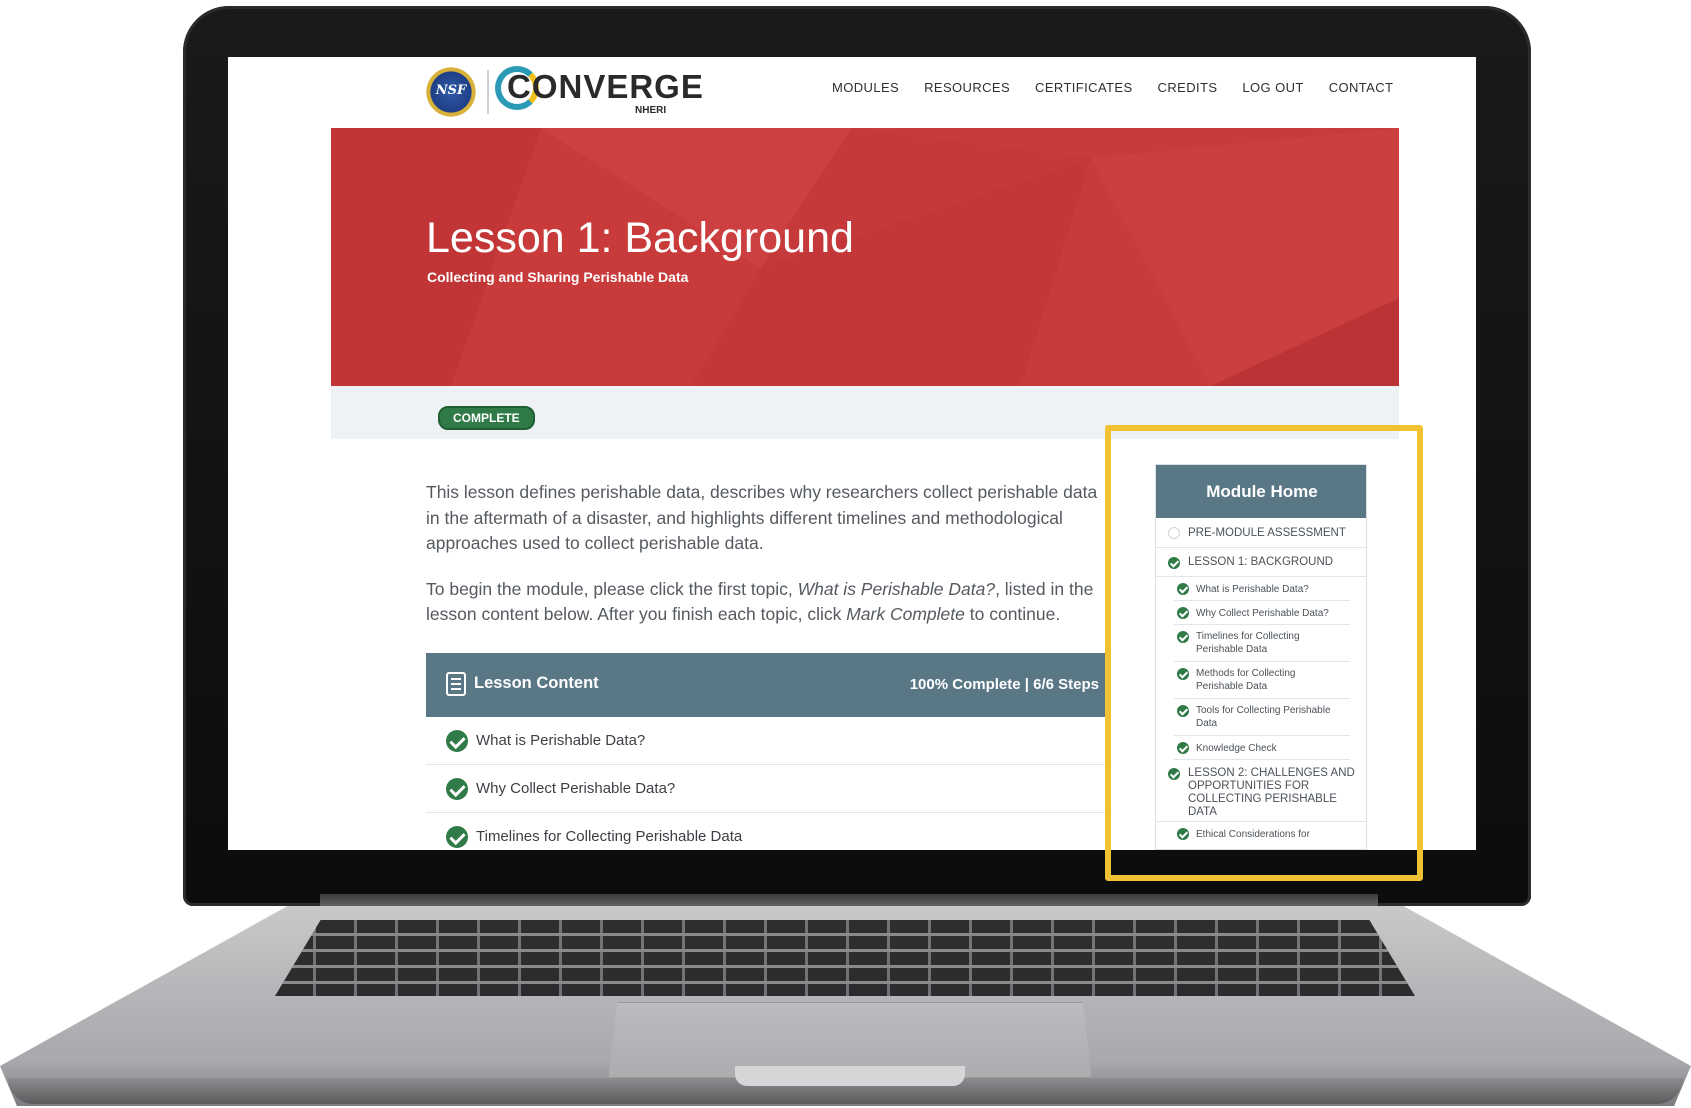 The width and height of the screenshot is (1691, 1108). Describe the element at coordinates (536, 683) in the screenshot. I see `lesson-content-title: Lesson Content` at that location.